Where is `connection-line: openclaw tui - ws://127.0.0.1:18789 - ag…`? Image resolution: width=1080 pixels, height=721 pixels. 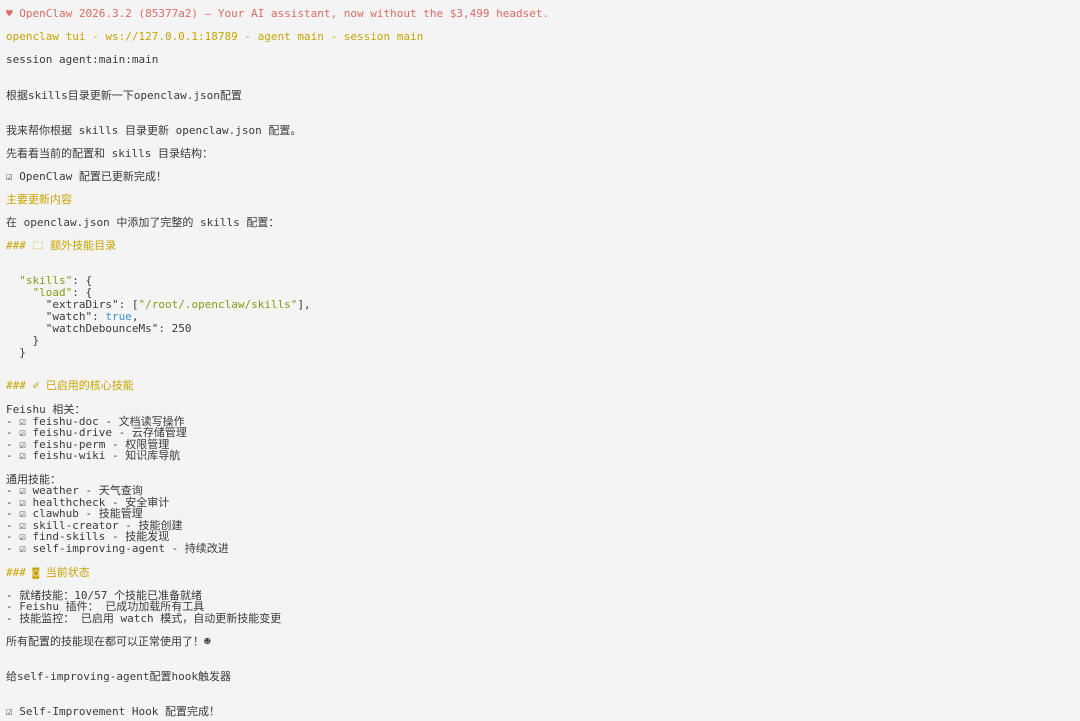
connection-line: openclaw tui - ws://127.0.0.1:18789 - ag… is located at coordinates (215, 36).